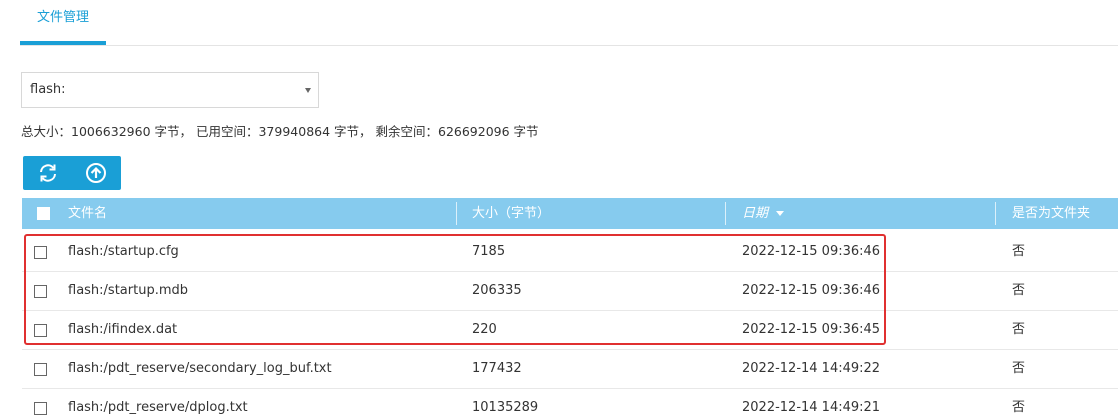 This screenshot has height=419, width=1118. I want to click on column-header-name: 文件名, so click(87, 213).